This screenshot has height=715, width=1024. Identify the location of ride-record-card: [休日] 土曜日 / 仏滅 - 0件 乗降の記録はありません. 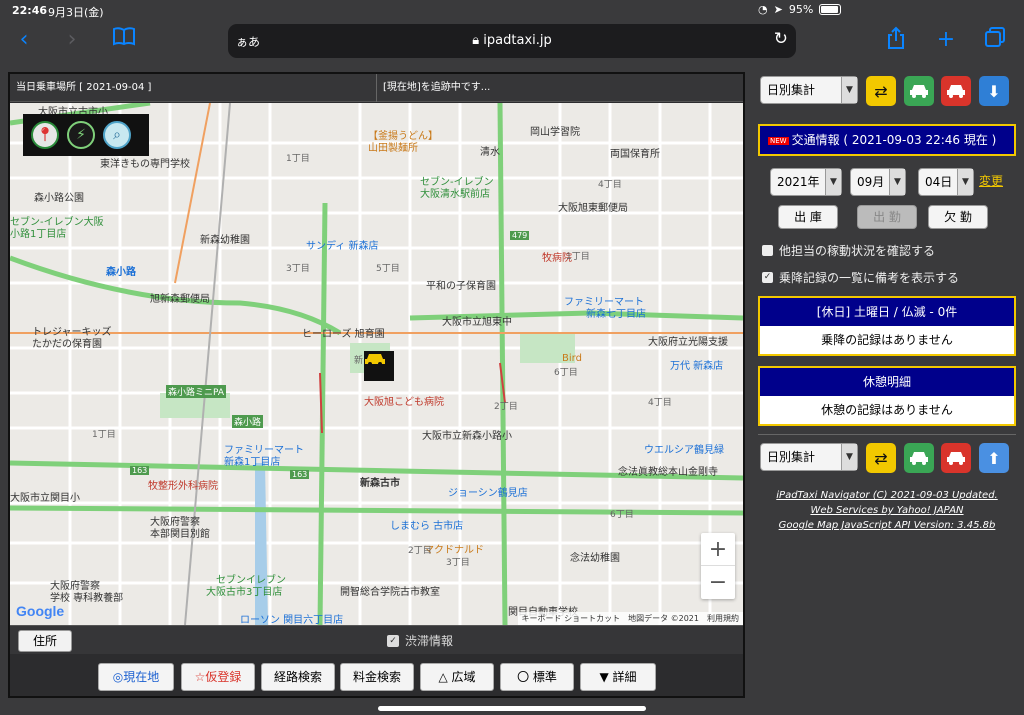
(887, 326).